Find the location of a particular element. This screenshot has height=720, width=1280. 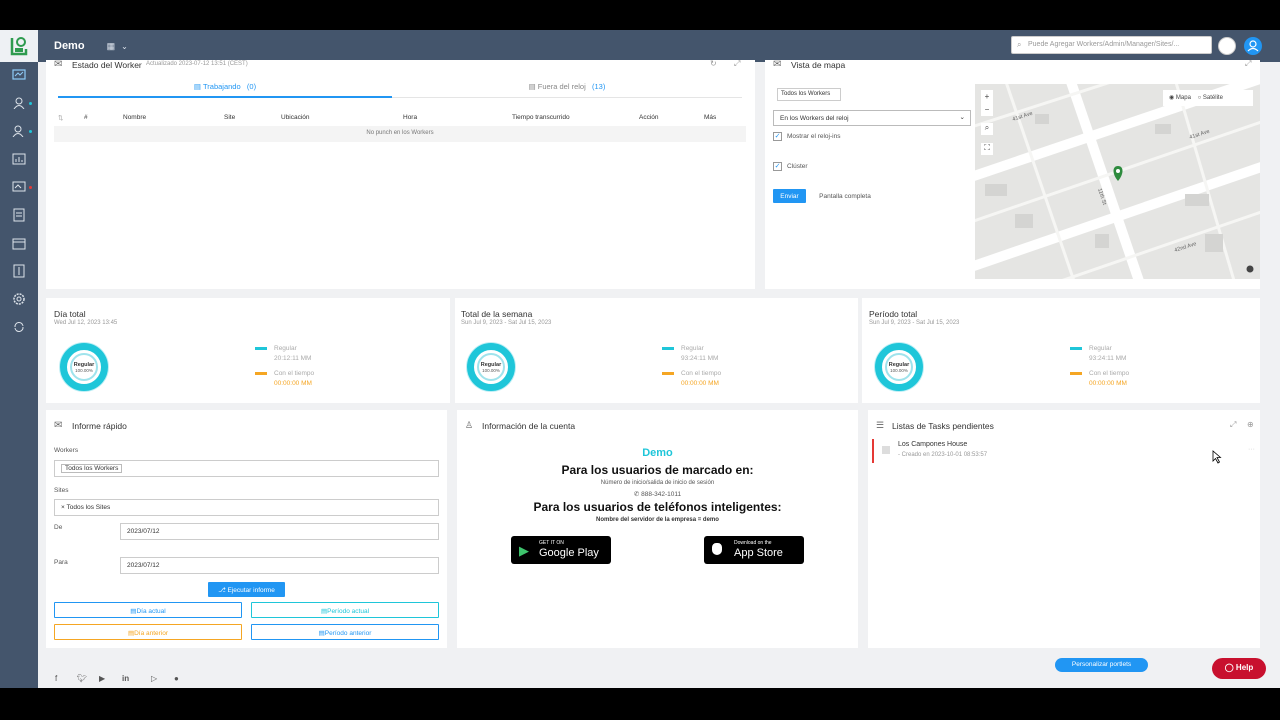

legend-regular-value: 93:24:11 MM is located at coordinates (699, 358).